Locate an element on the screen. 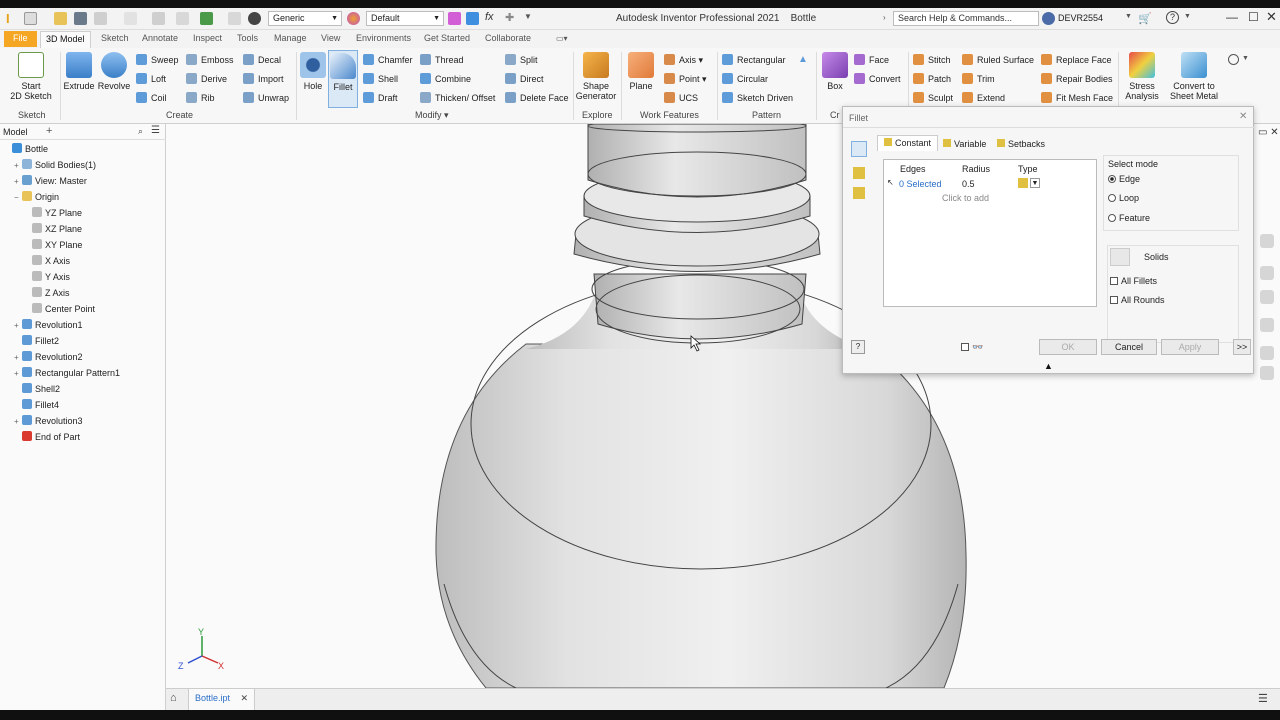  help-icon: ? is located at coordinates (1172, 17).